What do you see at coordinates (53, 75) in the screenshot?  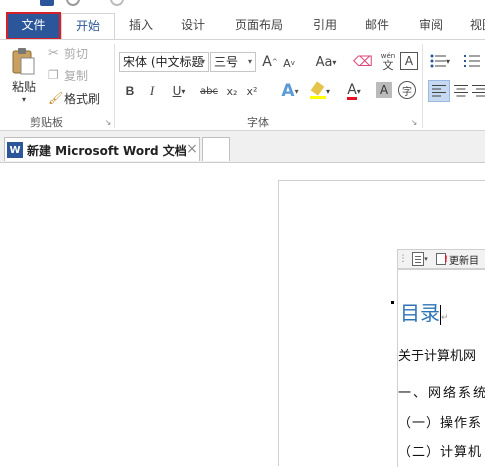 I see `copy-icon: ❐` at bounding box center [53, 75].